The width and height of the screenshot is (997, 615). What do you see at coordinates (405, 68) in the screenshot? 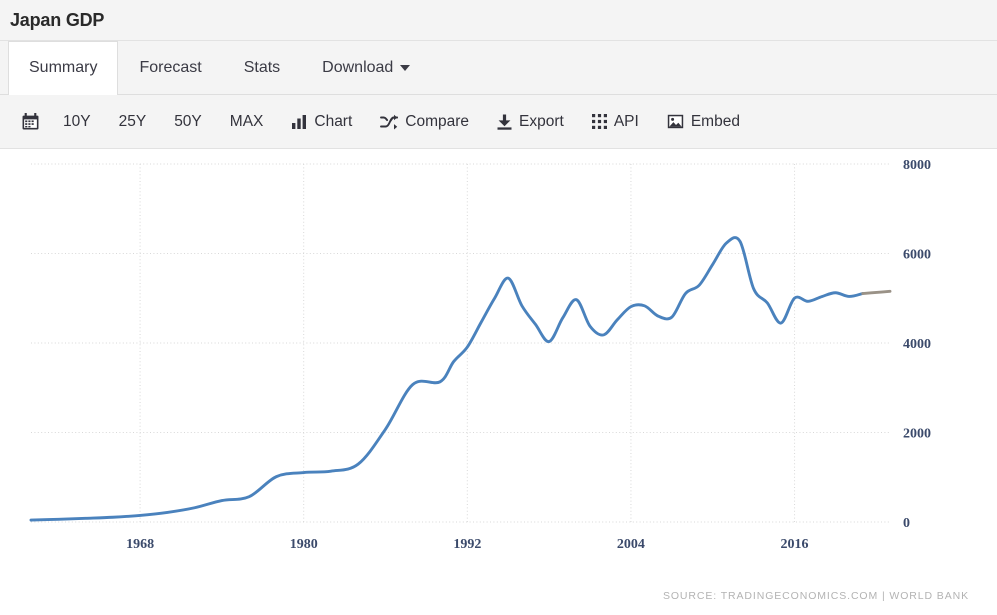
I see `chevron-down-icon` at bounding box center [405, 68].